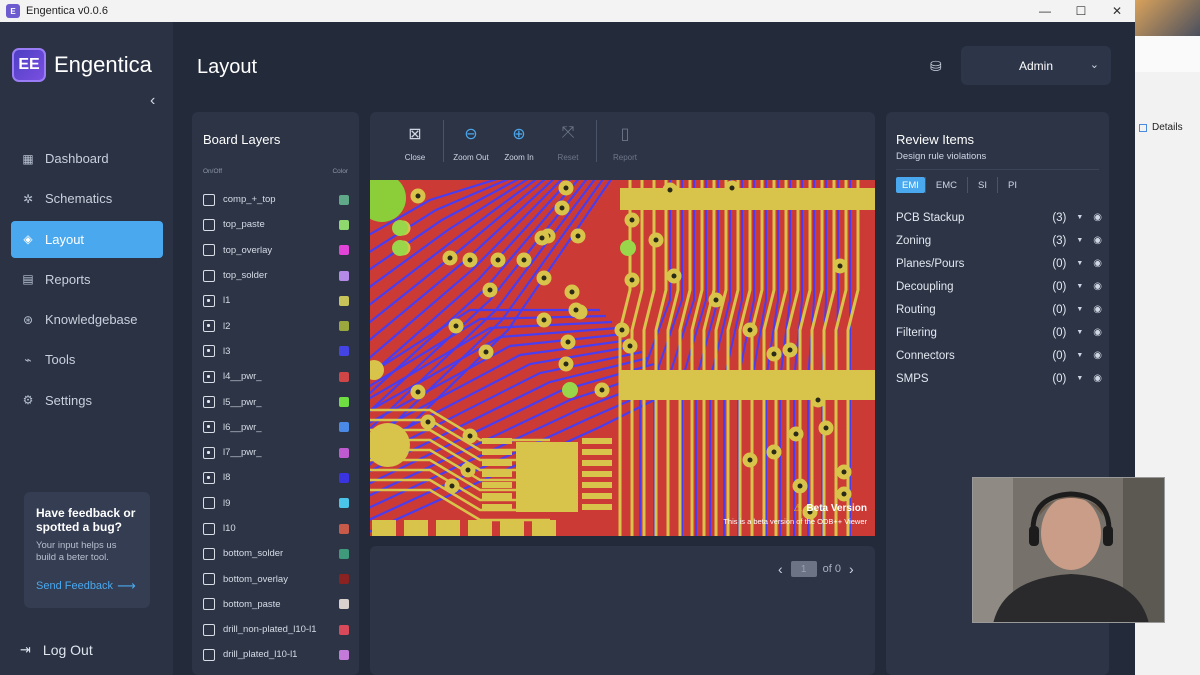  What do you see at coordinates (87, 319) in the screenshot?
I see `sidebar-item-knowledgebase: ⊛ Knowledgebase` at bounding box center [87, 319].